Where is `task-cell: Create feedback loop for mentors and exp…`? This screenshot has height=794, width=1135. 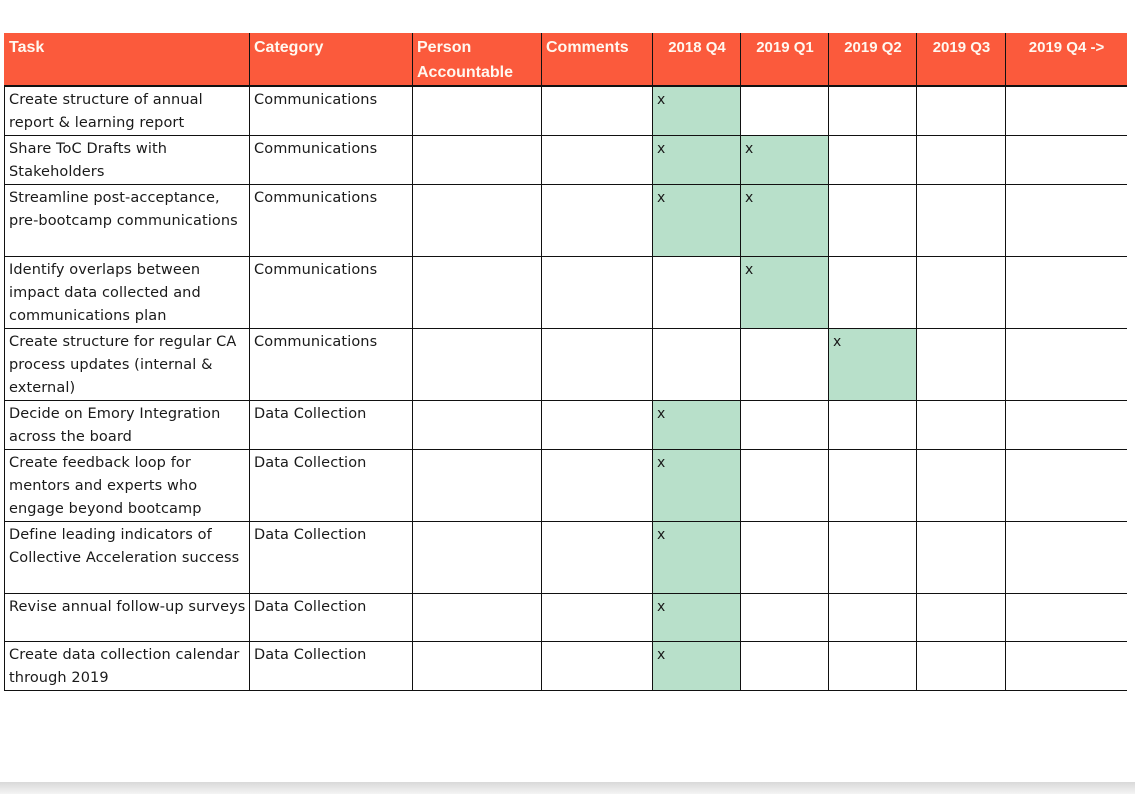
task-cell: Create feedback loop for mentors and exp… is located at coordinates (127, 485).